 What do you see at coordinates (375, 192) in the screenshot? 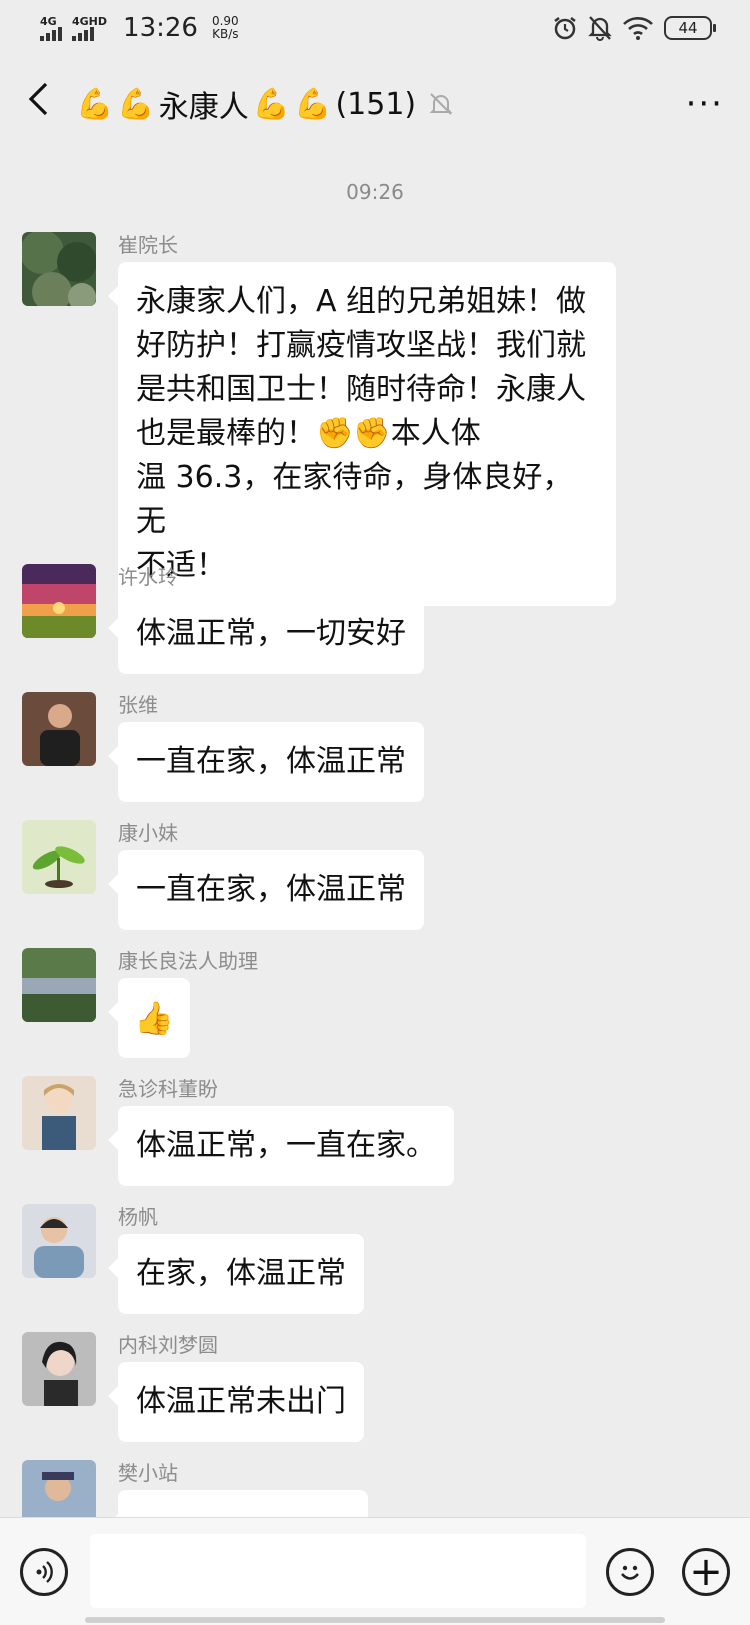
I see `message-timestamp: 09:26` at bounding box center [375, 192].